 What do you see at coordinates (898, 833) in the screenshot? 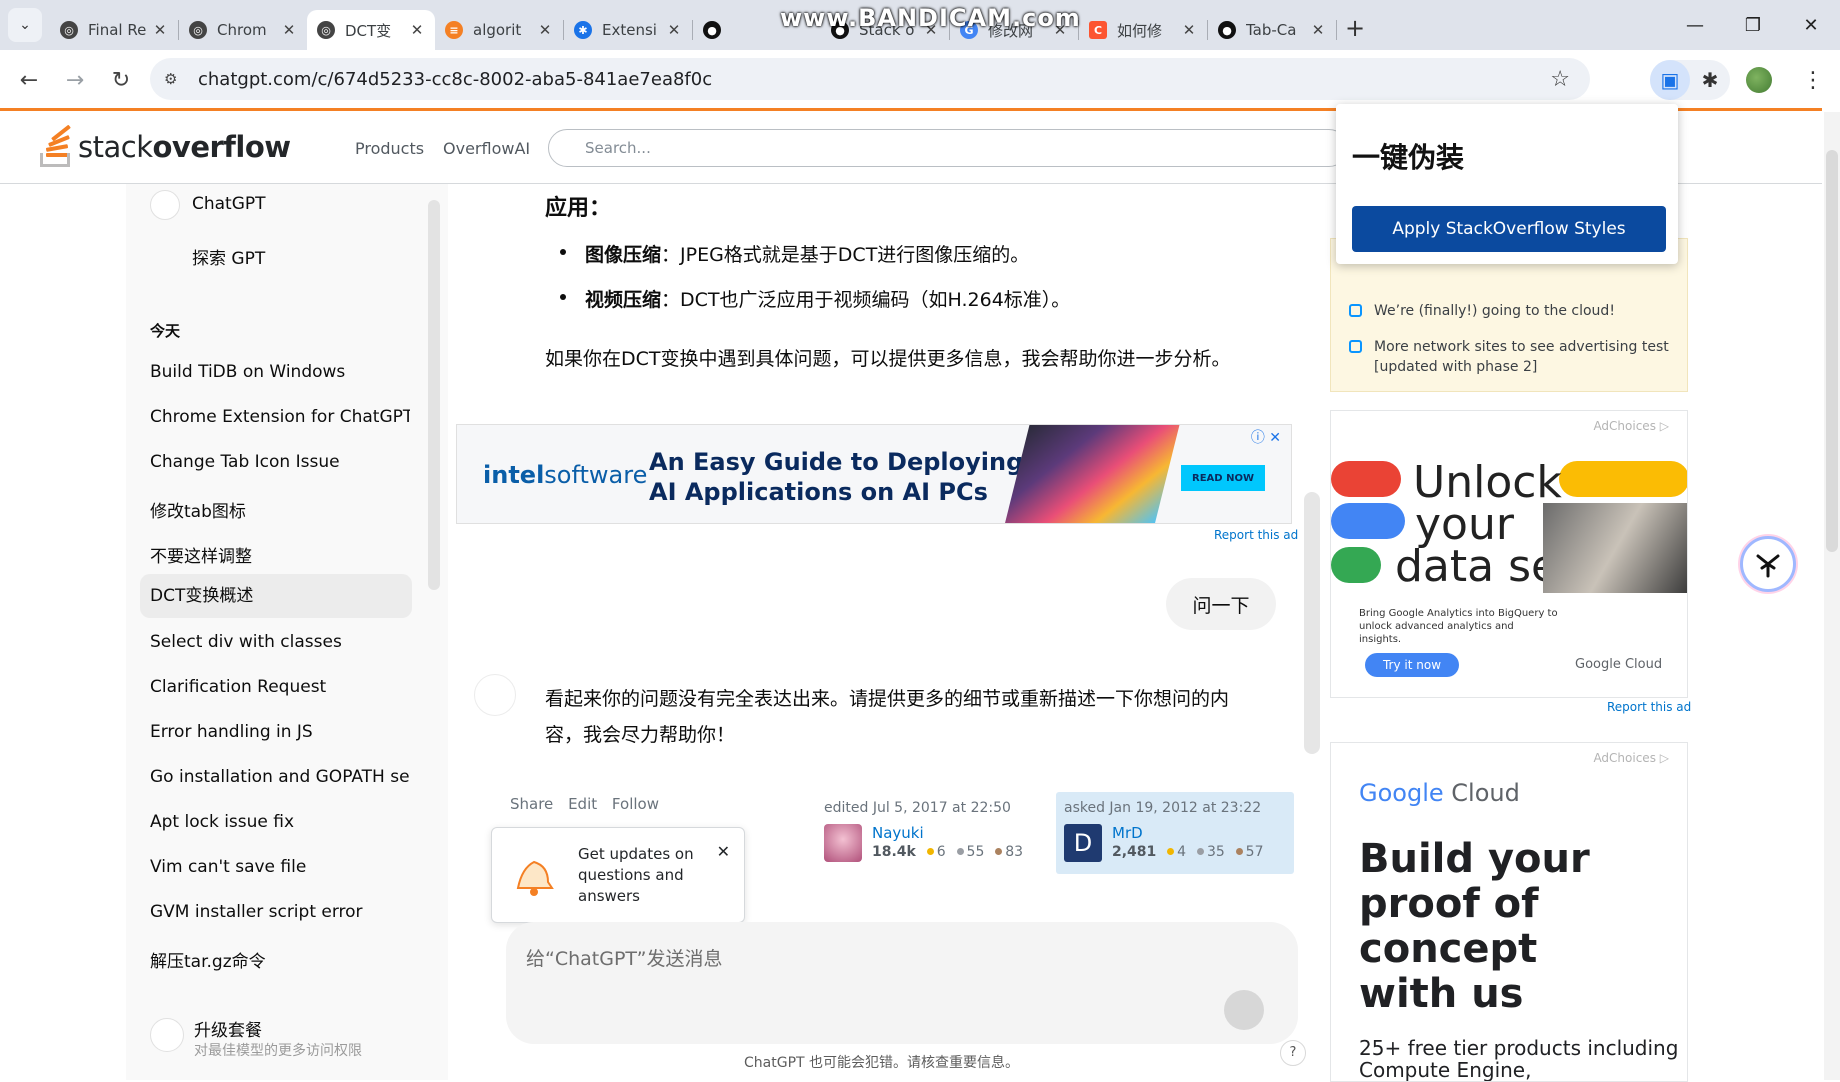
I see `editor-name: Nayuki` at bounding box center [898, 833].